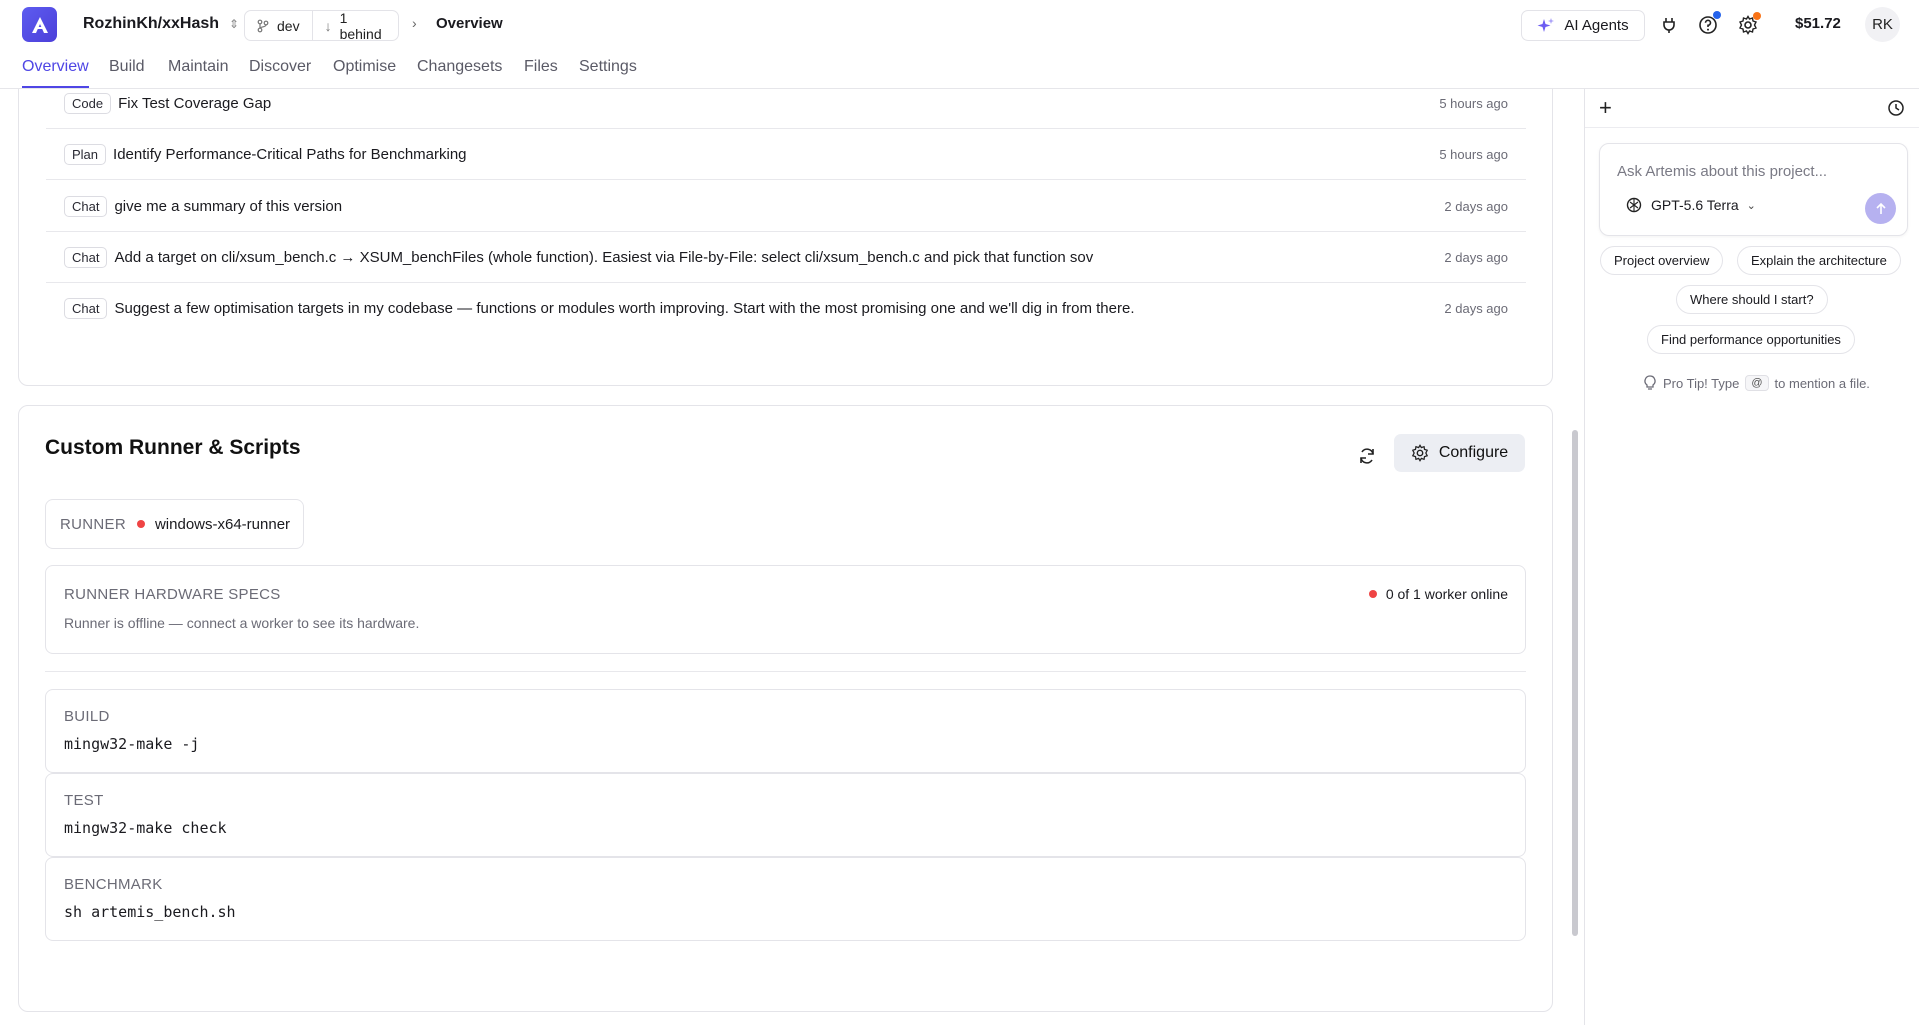 This screenshot has height=1025, width=1919. Describe the element at coordinates (1596, 25) in the screenshot. I see `ai-agents-label: AI Agents` at that location.